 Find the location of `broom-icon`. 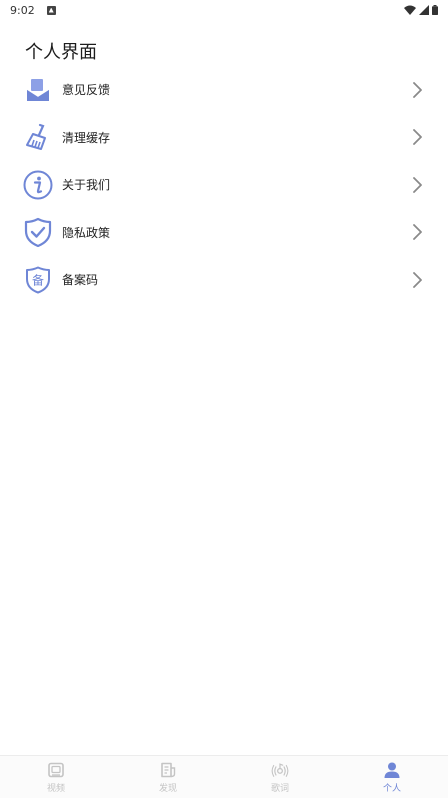

broom-icon is located at coordinates (38, 137).